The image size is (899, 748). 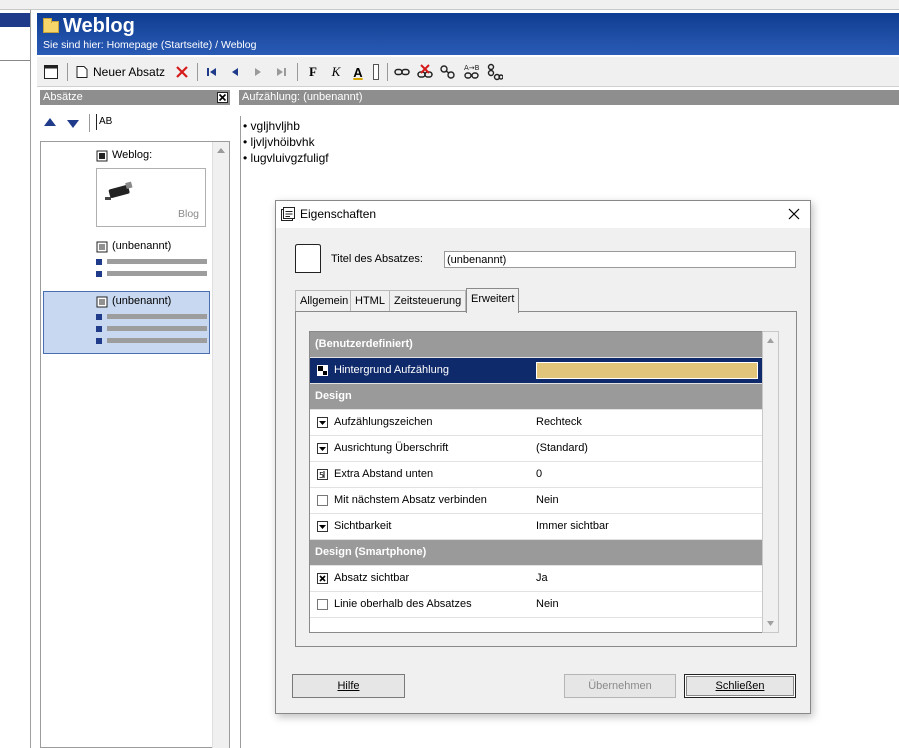 I want to click on tab-allgemein: Allgemein, so click(x=324, y=301).